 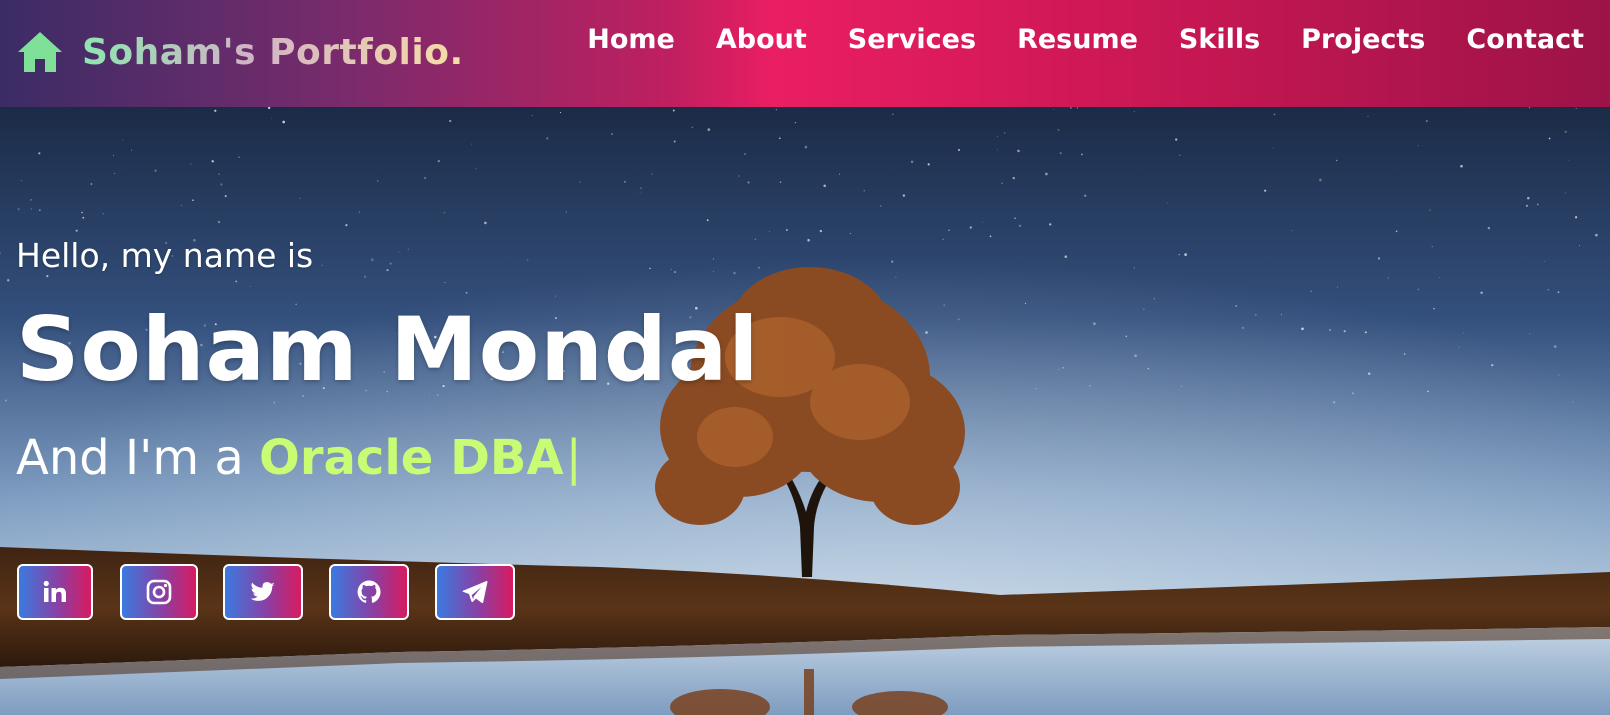 What do you see at coordinates (55, 592) in the screenshot?
I see `linkedin-button` at bounding box center [55, 592].